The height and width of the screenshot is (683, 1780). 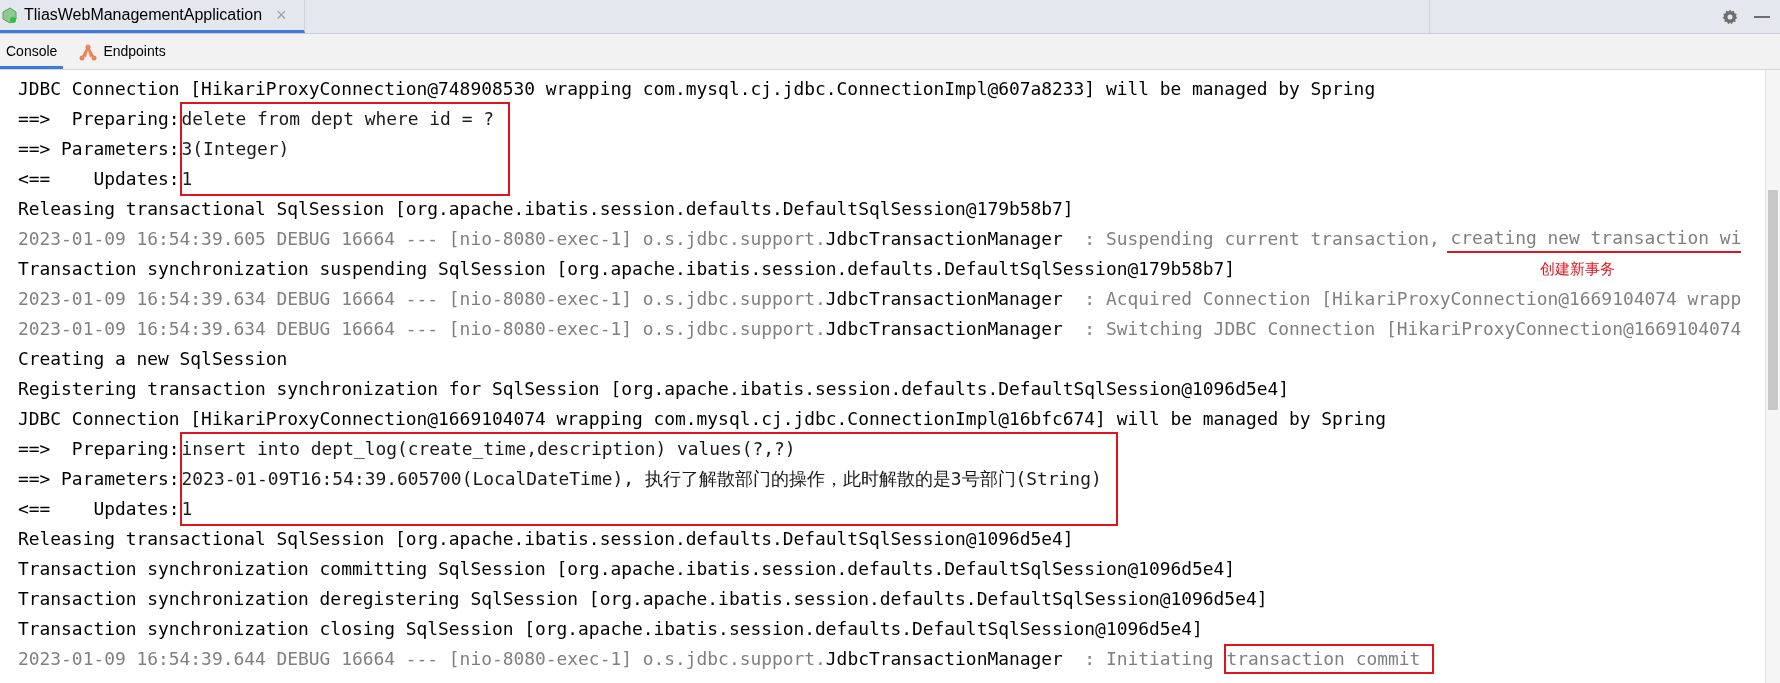 I want to click on log-prefix: 2023-01-09 16:54:39.605 DEBUG 16664 --- [nio-8080-exec-1] o.s.jdbc.support., so click(x=422, y=238).